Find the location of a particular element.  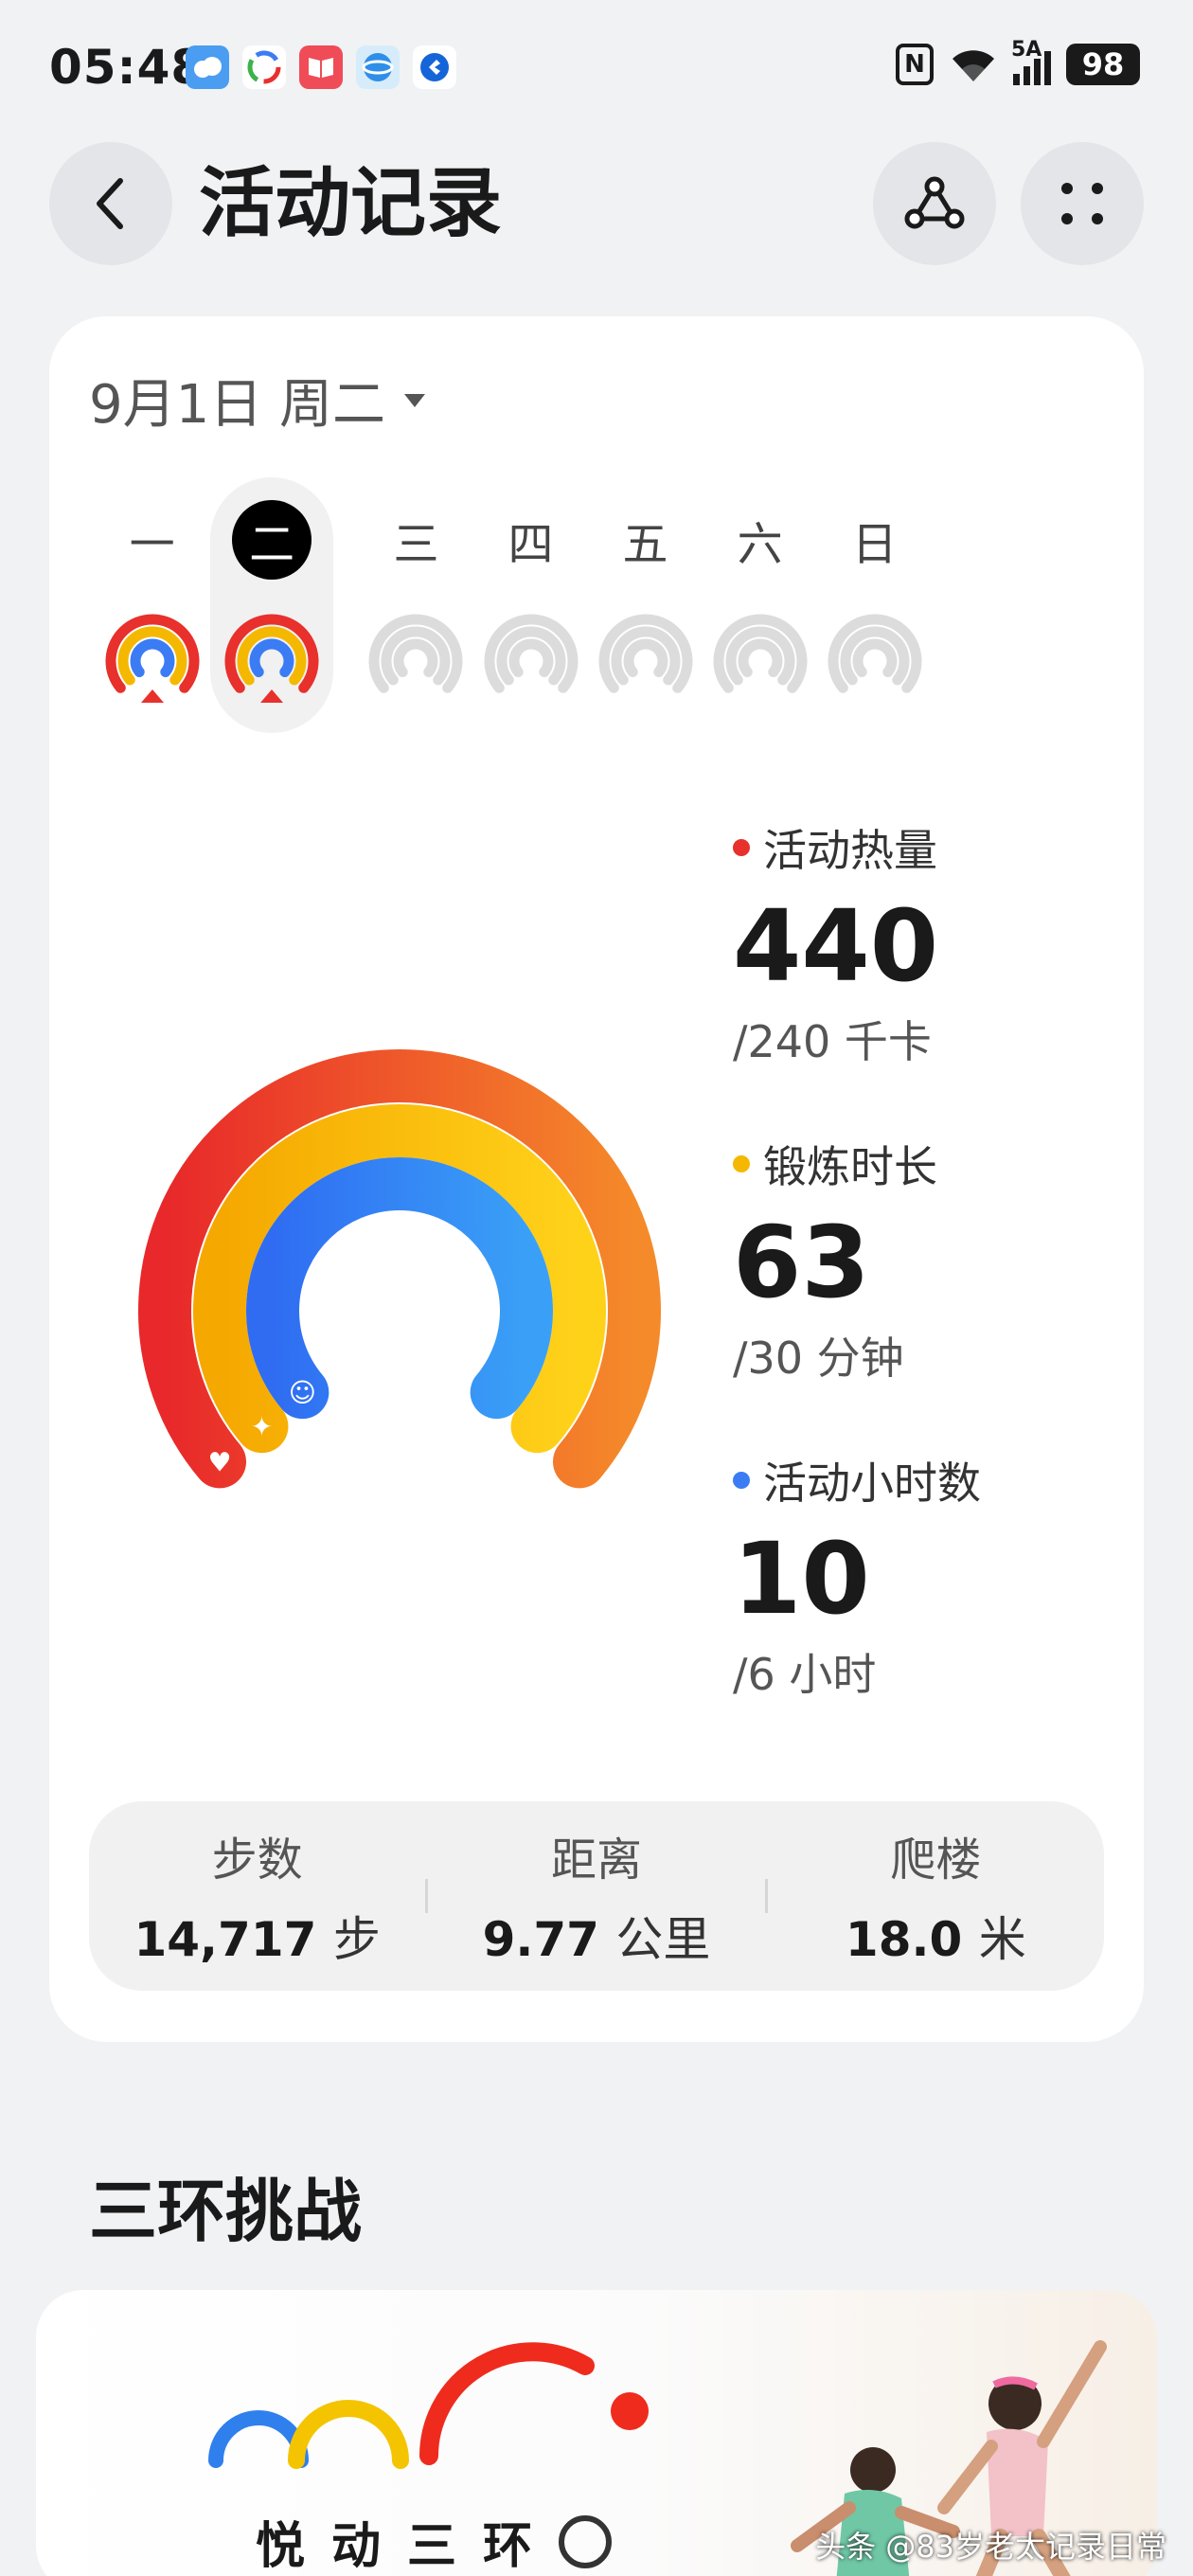

grid-dots-icon is located at coordinates (1082, 203).